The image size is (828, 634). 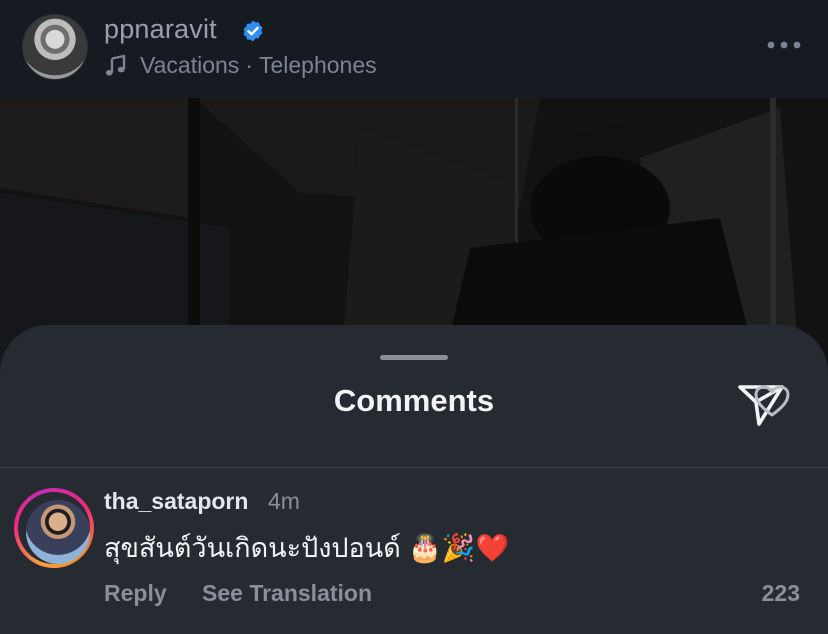 I want to click on author-username: ppnaravit, so click(x=160, y=29).